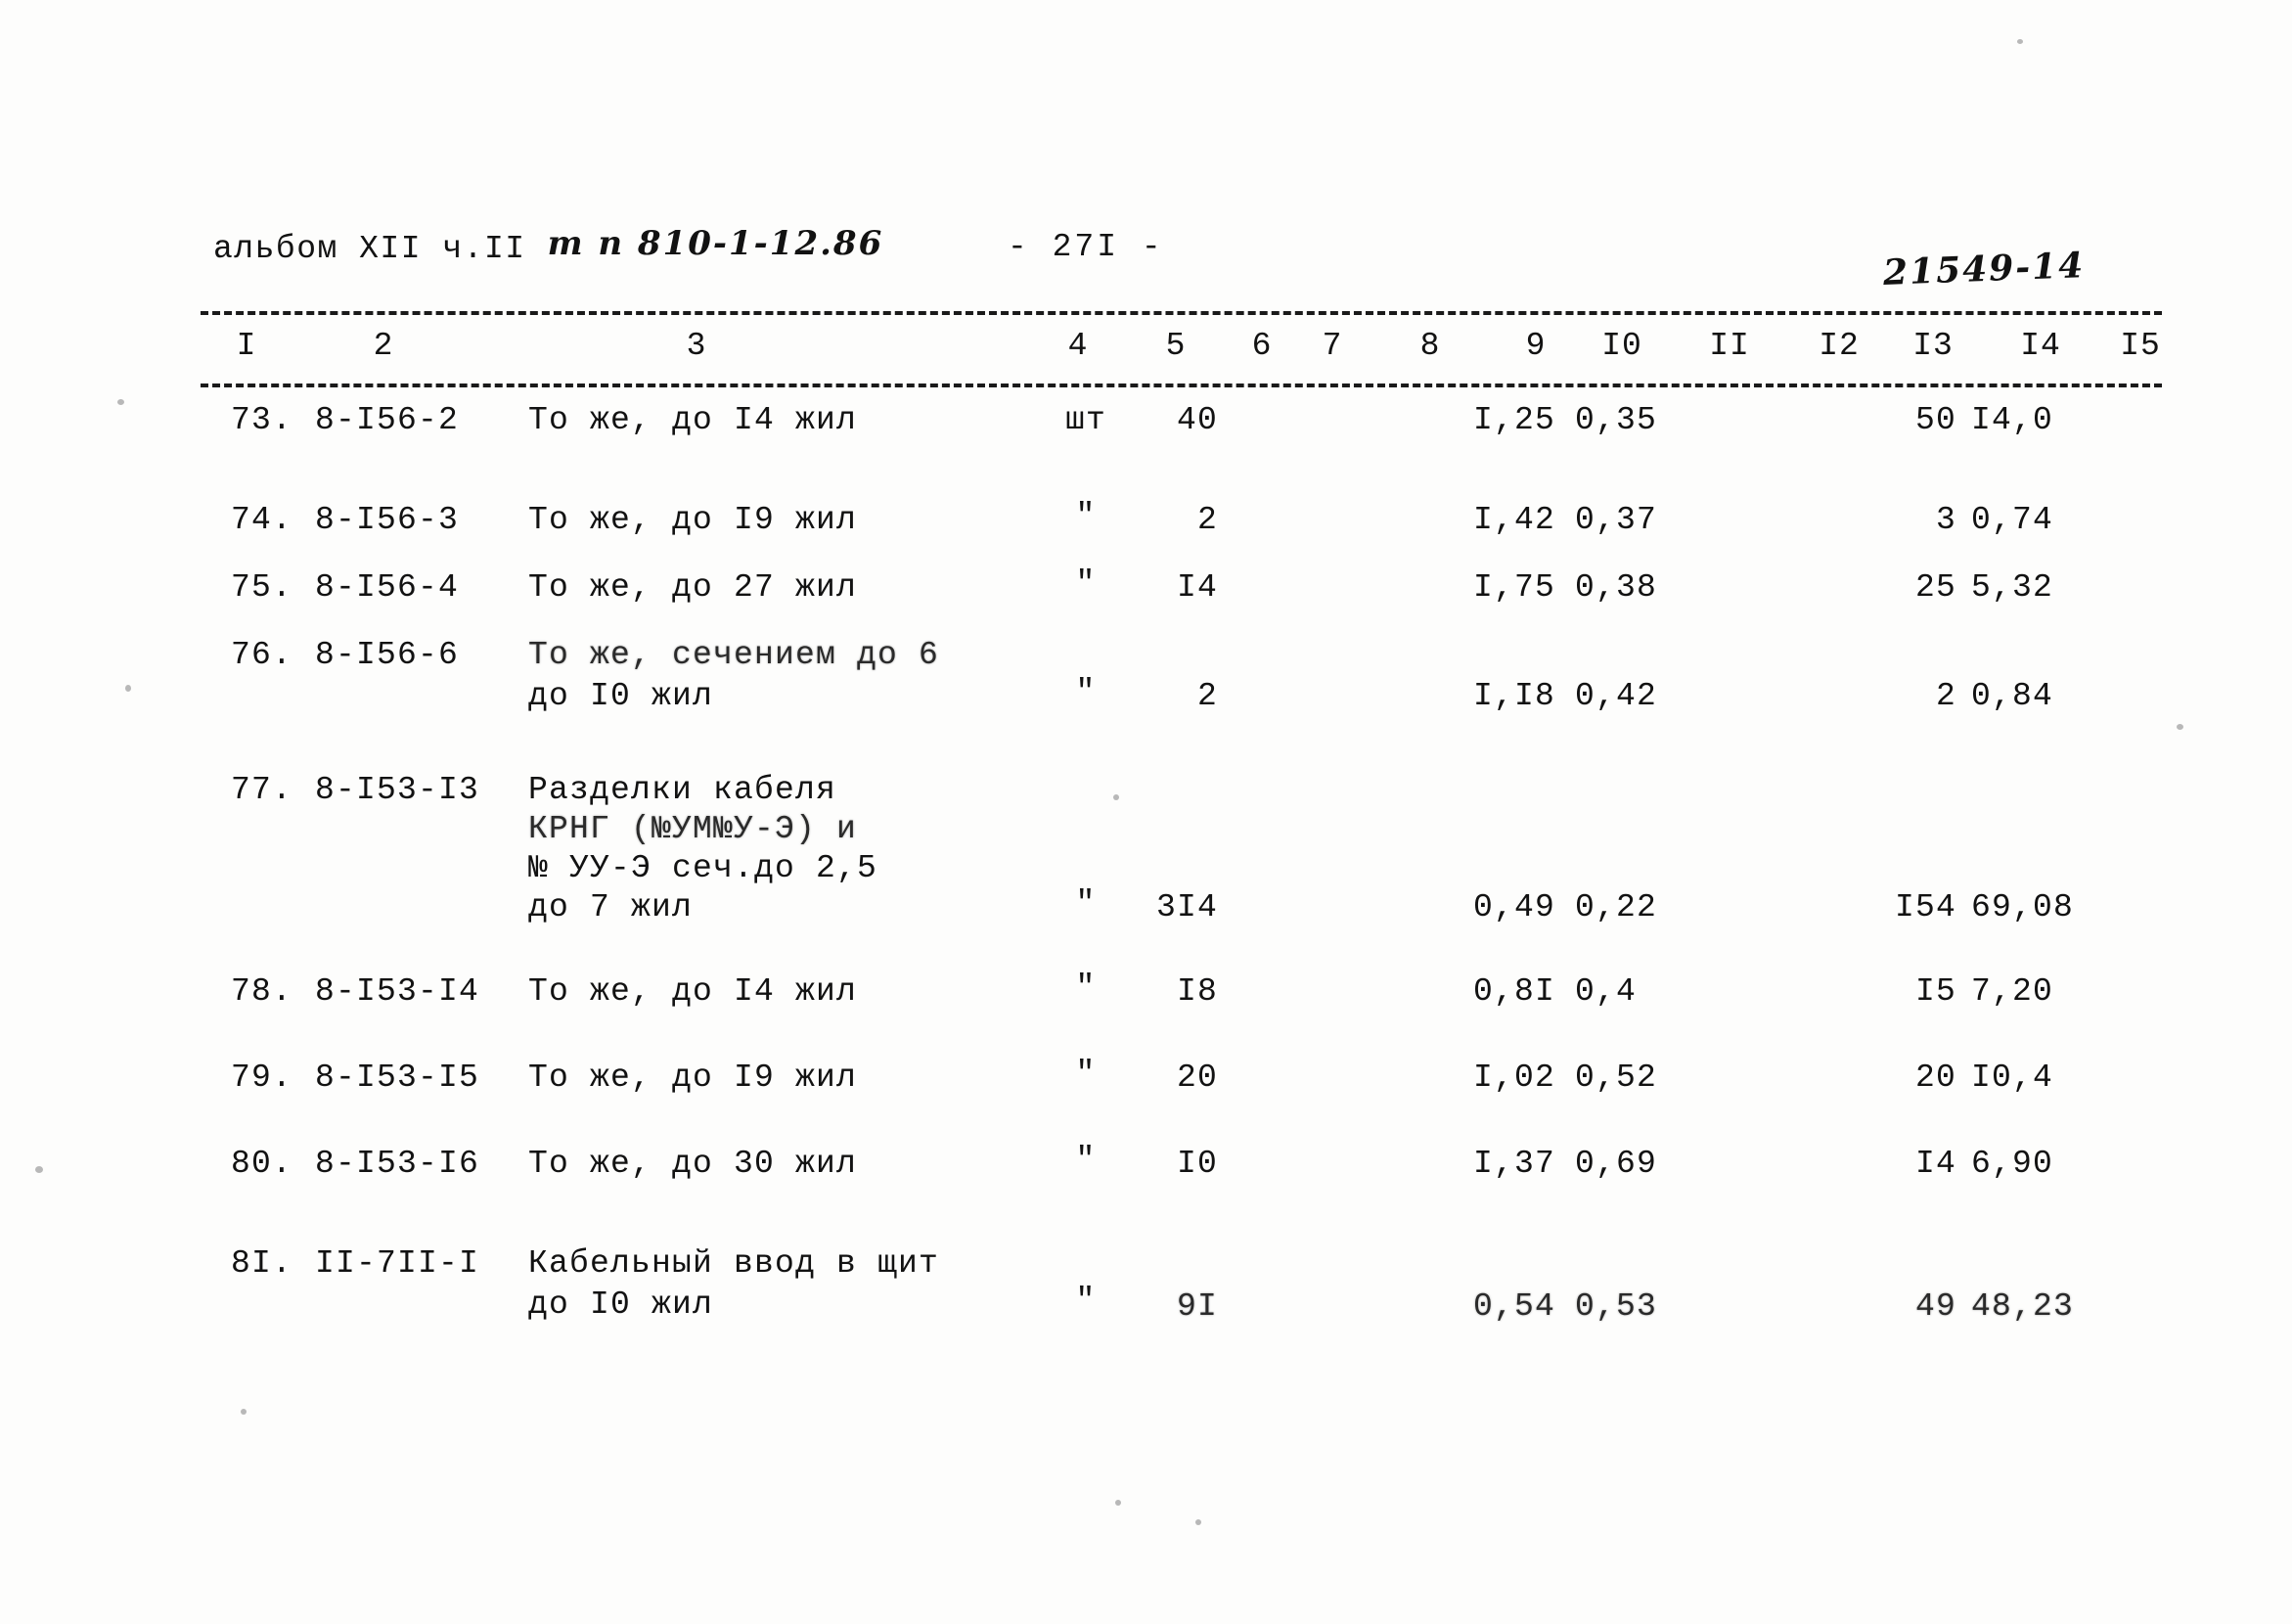 This screenshot has height=1624, width=2292. What do you see at coordinates (696, 346) in the screenshot?
I see `column-header-3: 3` at bounding box center [696, 346].